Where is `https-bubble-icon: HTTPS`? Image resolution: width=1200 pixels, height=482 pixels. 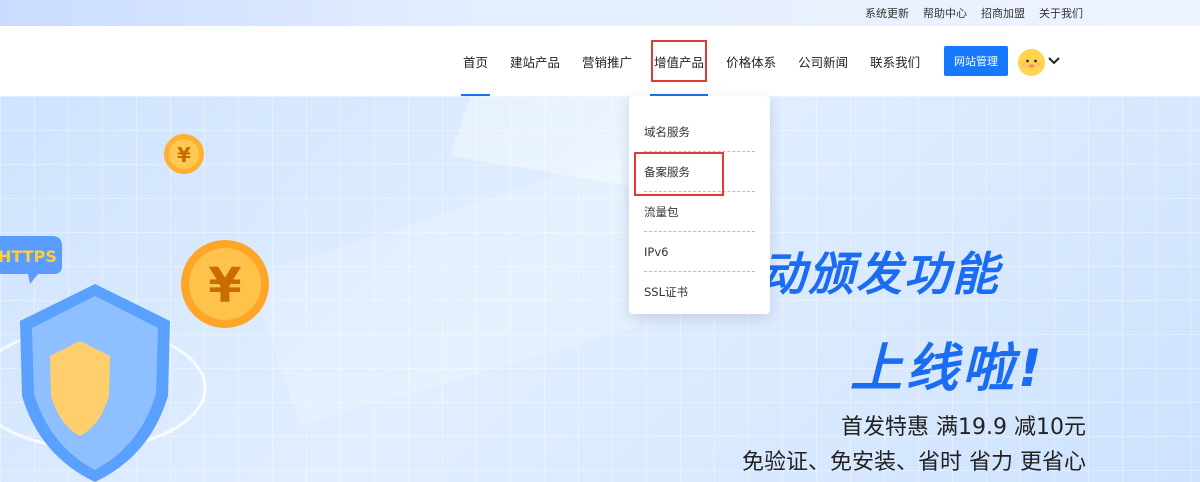 https-bubble-icon: HTTPS is located at coordinates (31, 260).